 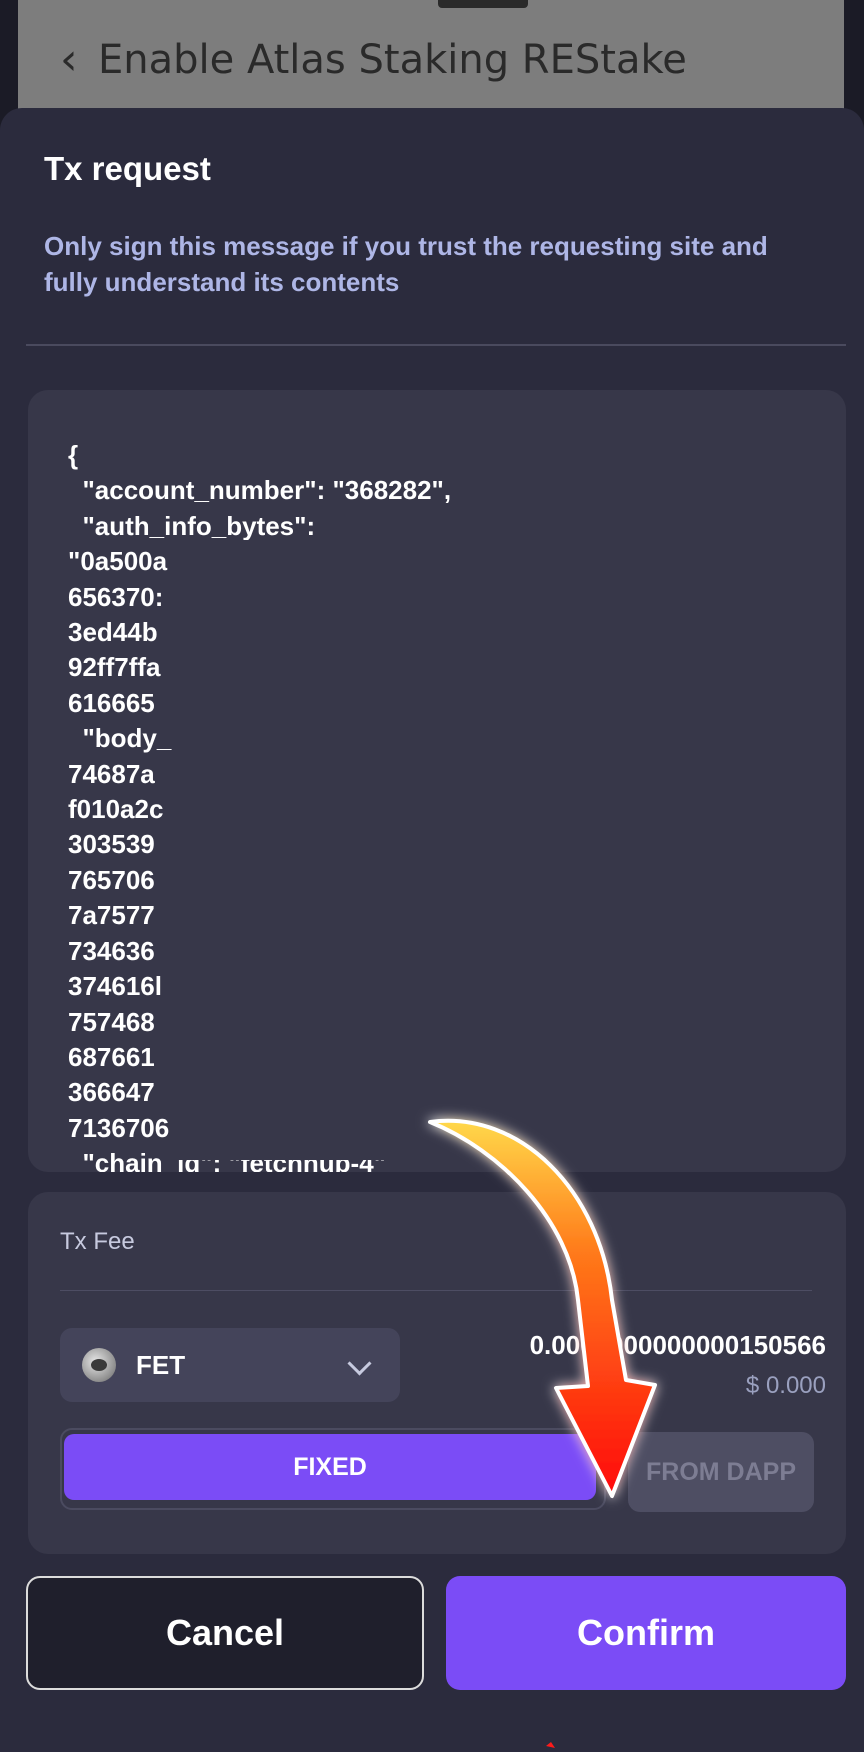 I want to click on fee-token-select: FET, so click(x=230, y=1365).